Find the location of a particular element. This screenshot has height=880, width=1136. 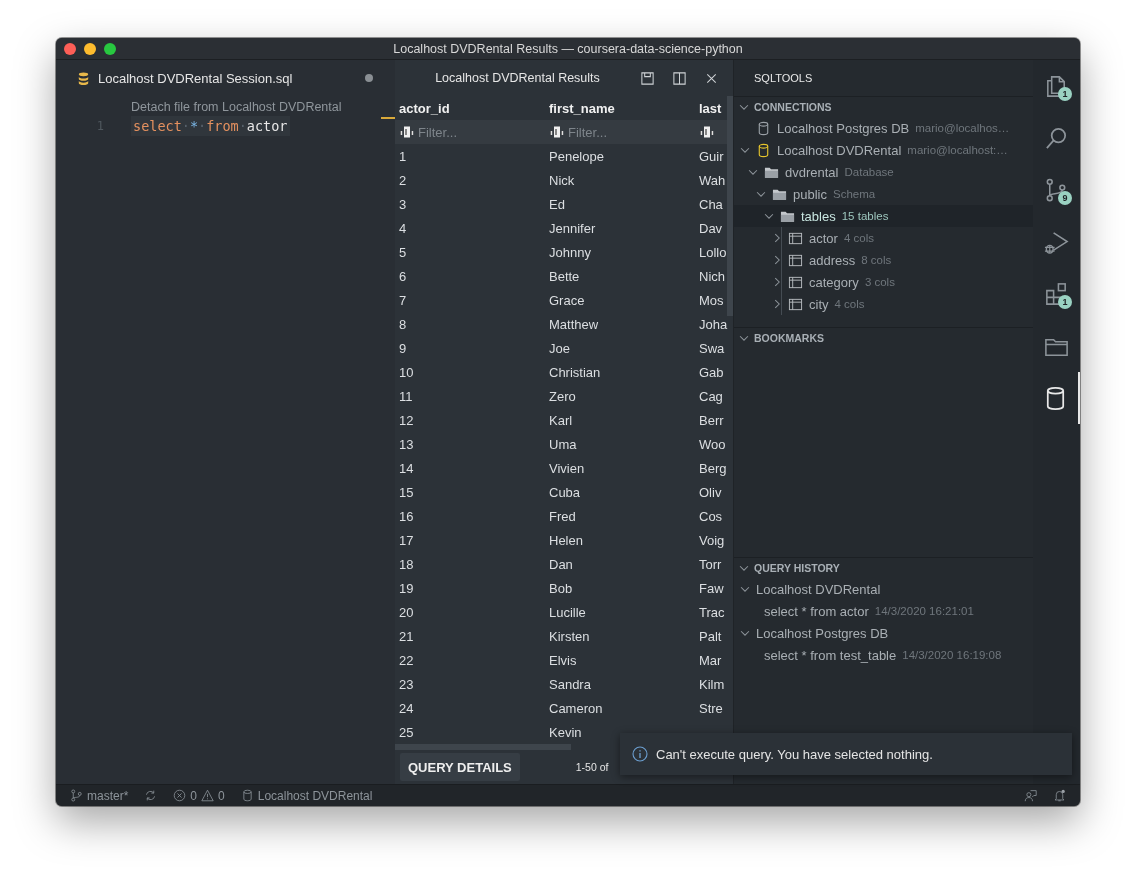

table-cell-text: Mar is located at coordinates (710, 660).